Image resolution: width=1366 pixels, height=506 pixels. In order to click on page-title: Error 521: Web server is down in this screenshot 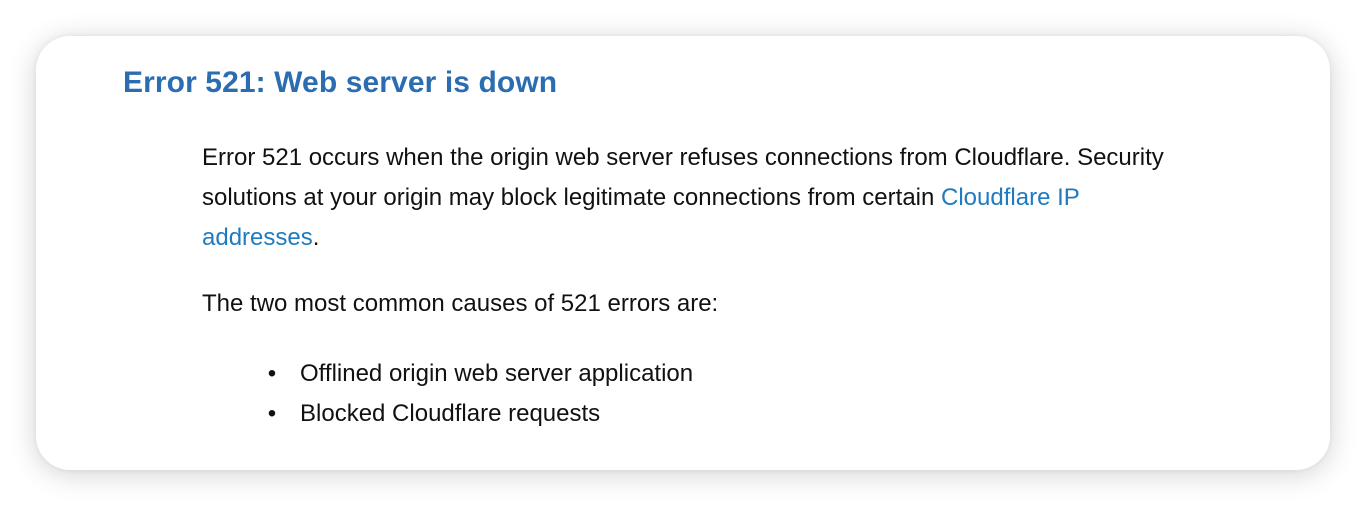, I will do `click(340, 82)`.